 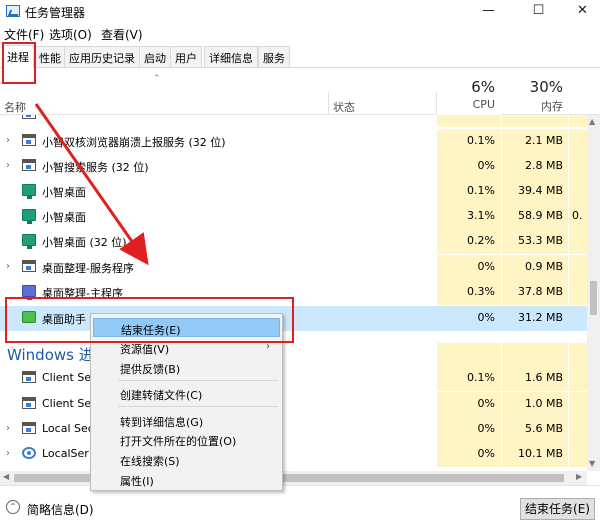 What do you see at coordinates (328, 103) in the screenshot?
I see `column-divider` at bounding box center [328, 103].